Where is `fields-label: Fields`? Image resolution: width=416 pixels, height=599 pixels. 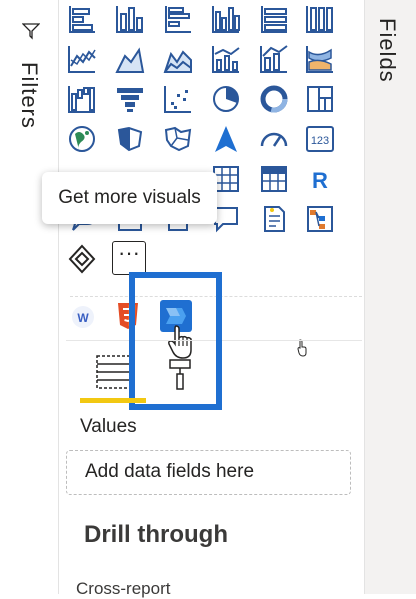 fields-label: Fields is located at coordinates (387, 50).